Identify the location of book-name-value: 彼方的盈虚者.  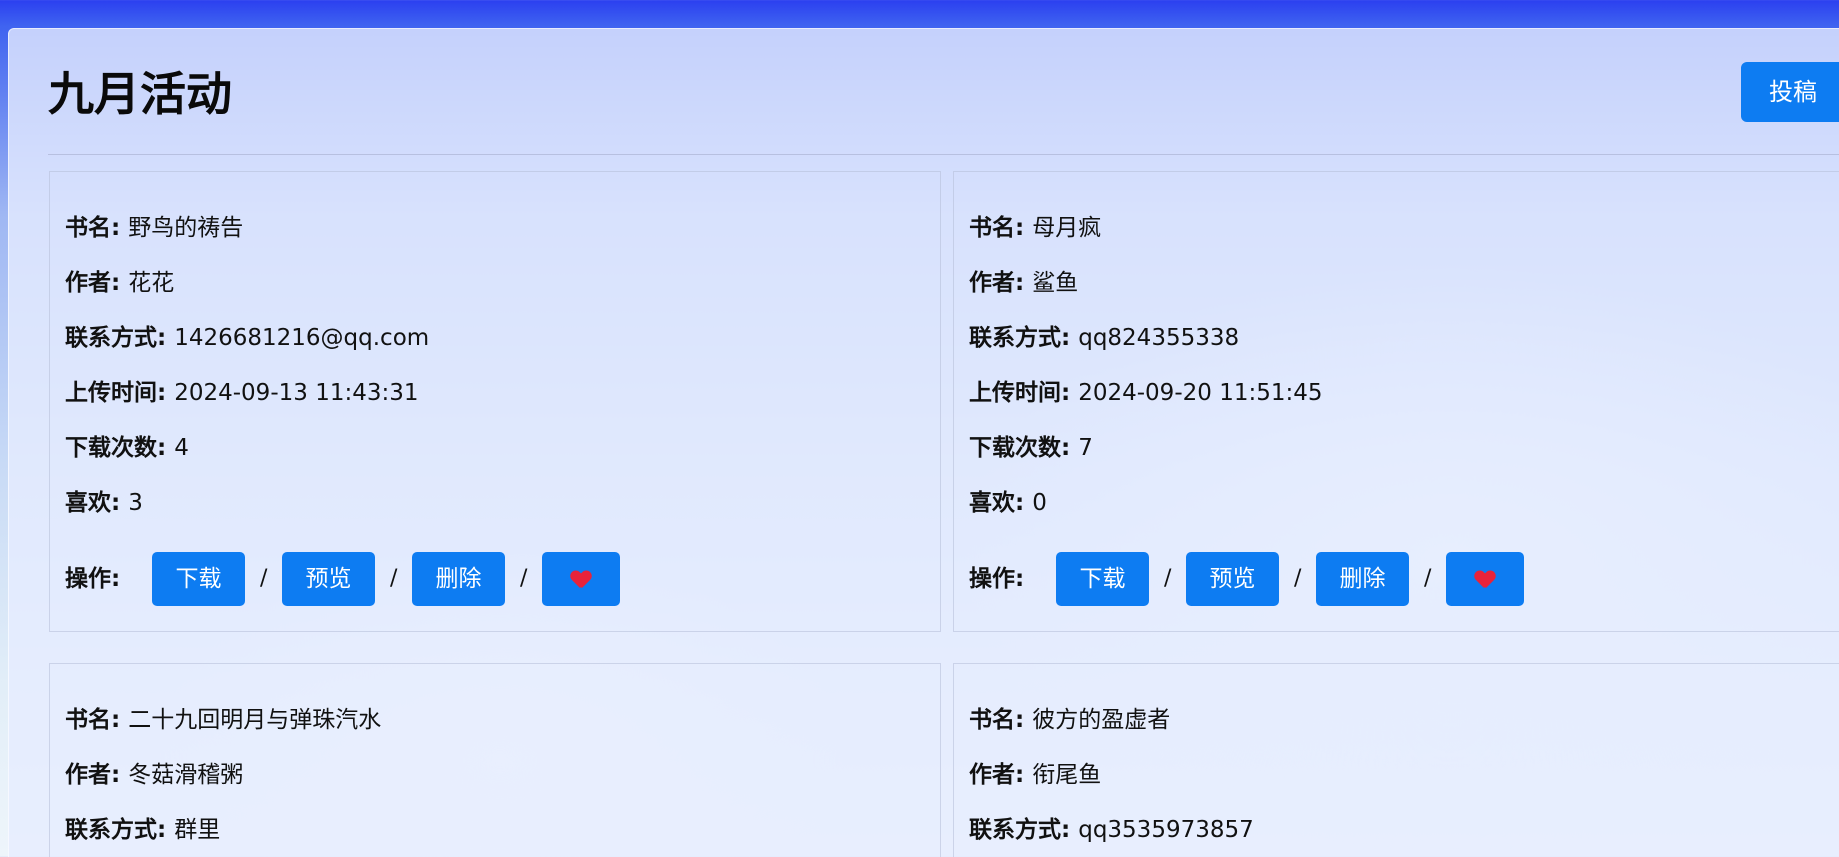
(1101, 720).